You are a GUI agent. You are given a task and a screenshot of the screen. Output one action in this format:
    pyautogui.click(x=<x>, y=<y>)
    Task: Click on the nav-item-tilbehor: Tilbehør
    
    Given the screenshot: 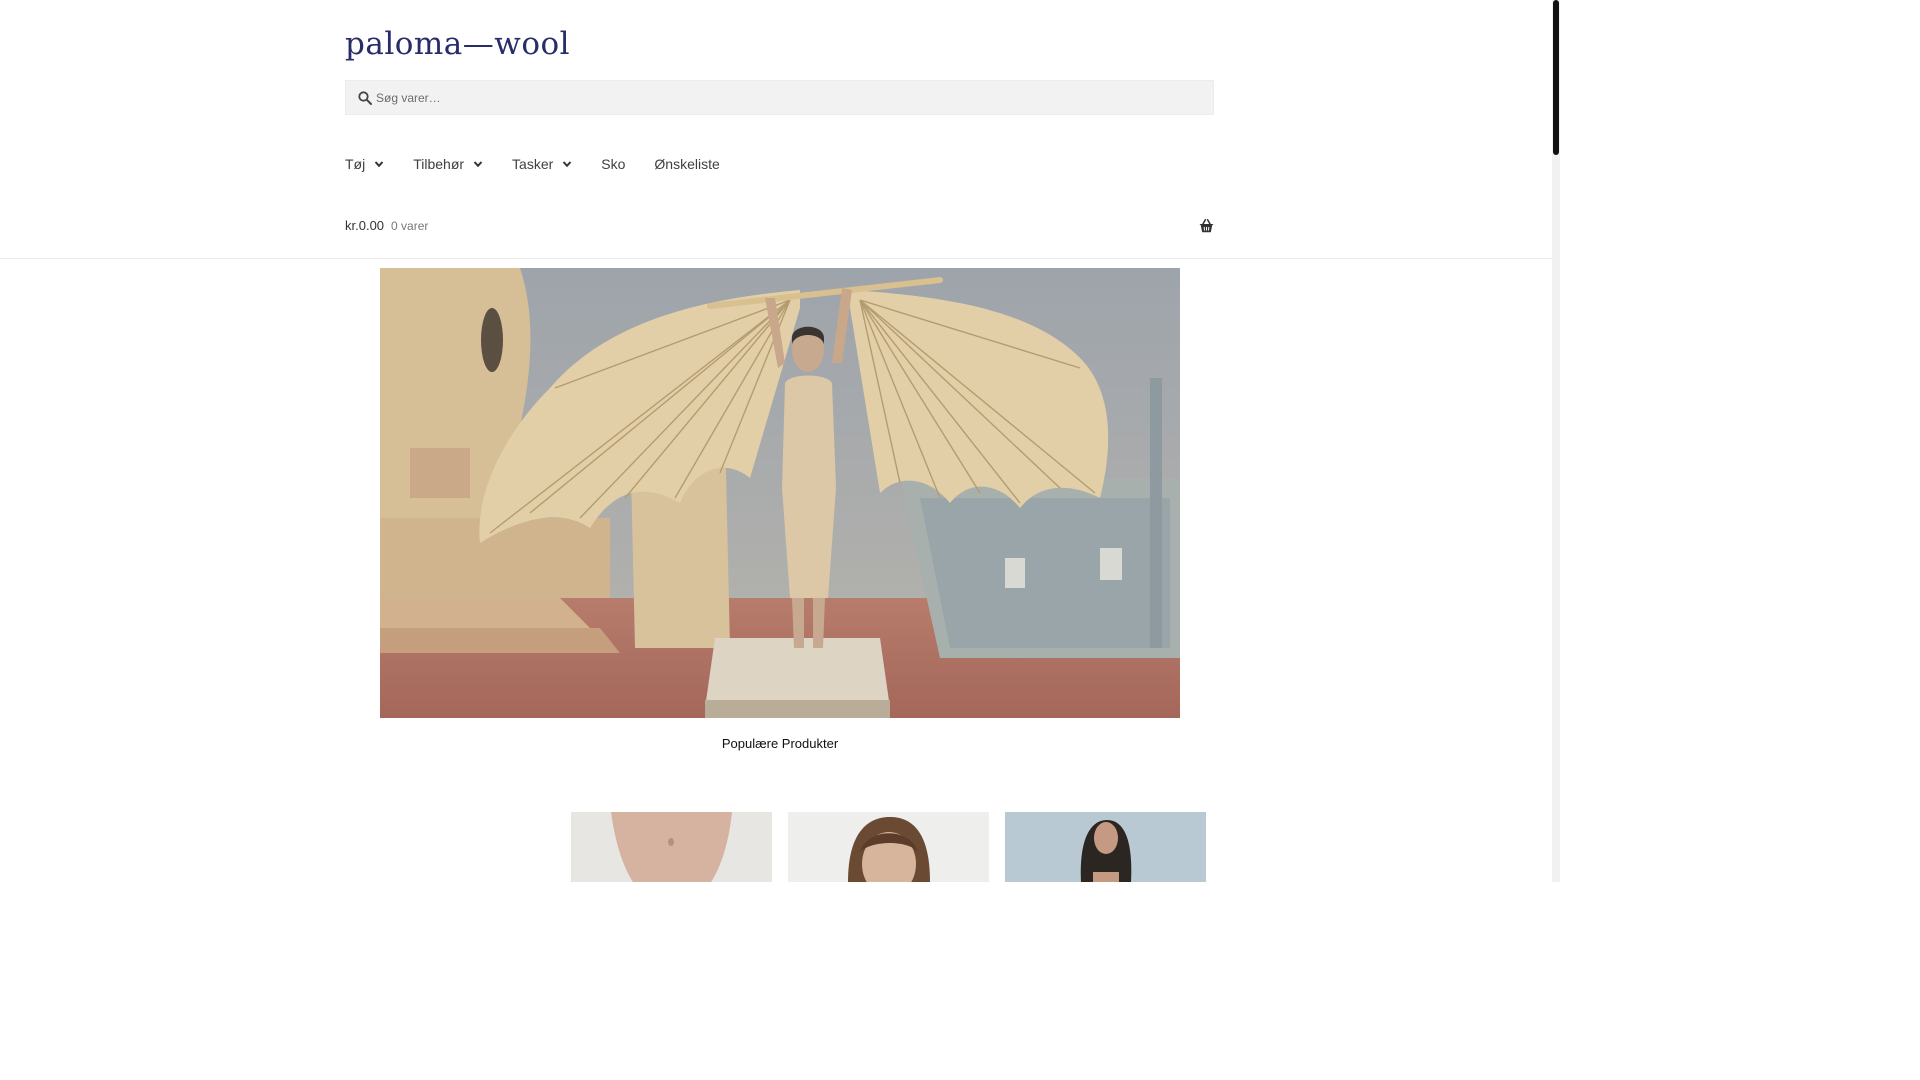 What is the action you would take?
    pyautogui.click(x=448, y=164)
    